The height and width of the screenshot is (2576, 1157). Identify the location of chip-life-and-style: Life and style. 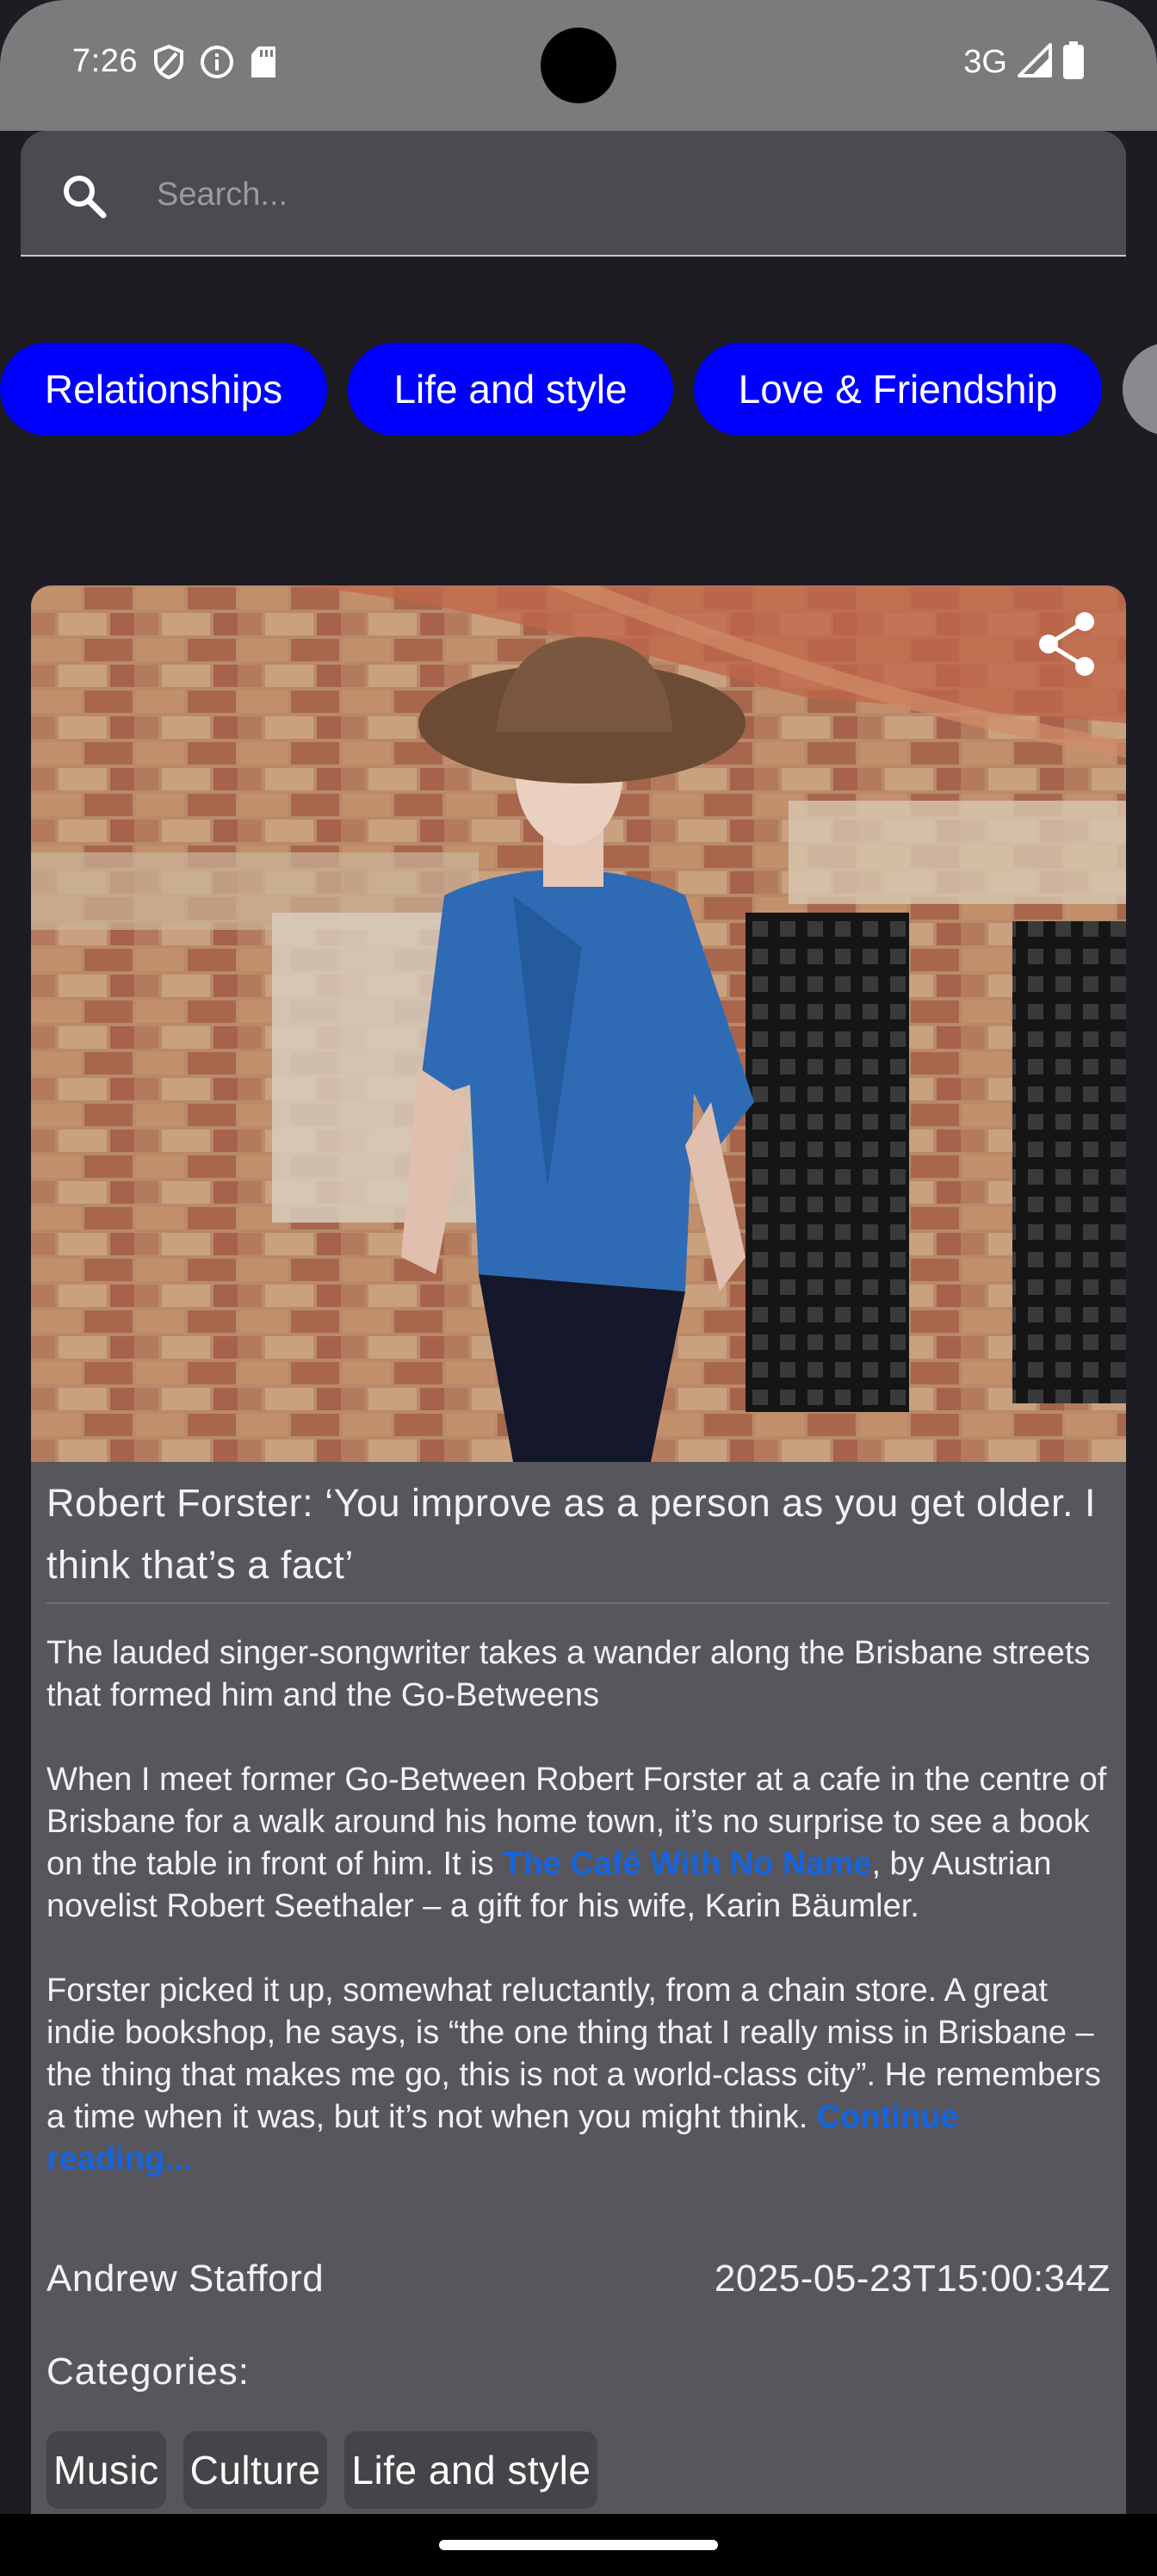
(510, 389).